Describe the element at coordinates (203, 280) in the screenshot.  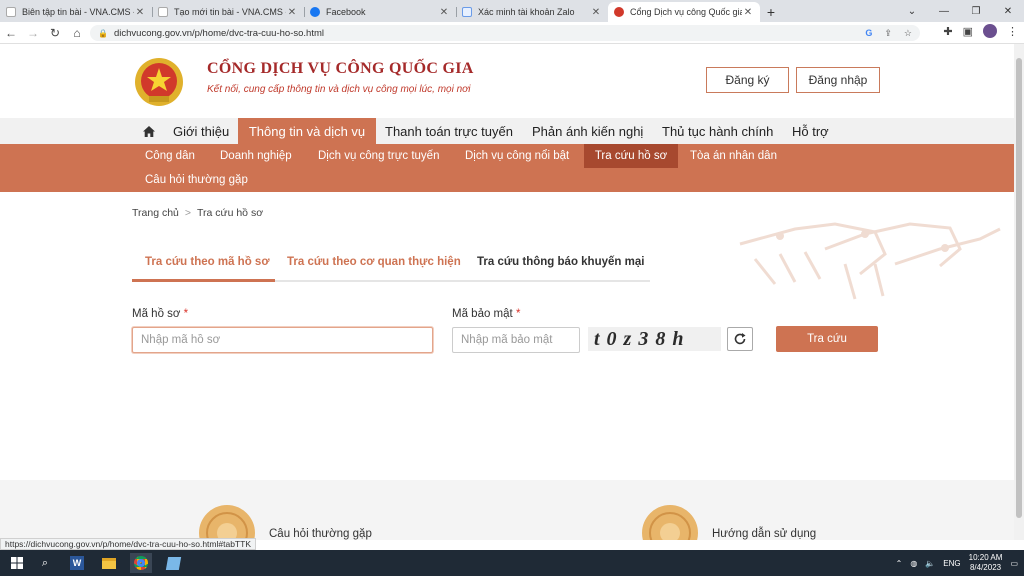
I see `active-tab-indicator` at that location.